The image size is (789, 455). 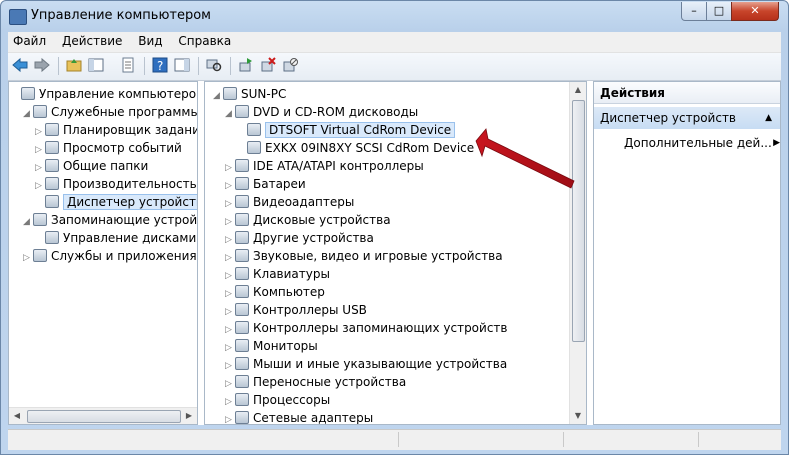 I want to click on scroll-down-icon: ▼, so click(x=578, y=416).